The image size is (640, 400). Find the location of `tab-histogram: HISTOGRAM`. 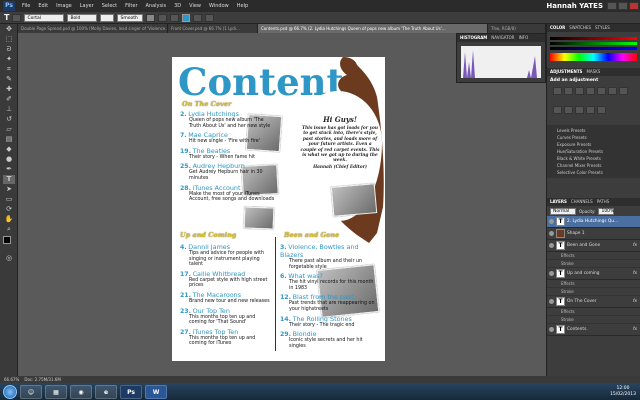

tab-histogram: HISTOGRAM is located at coordinates (473, 38).